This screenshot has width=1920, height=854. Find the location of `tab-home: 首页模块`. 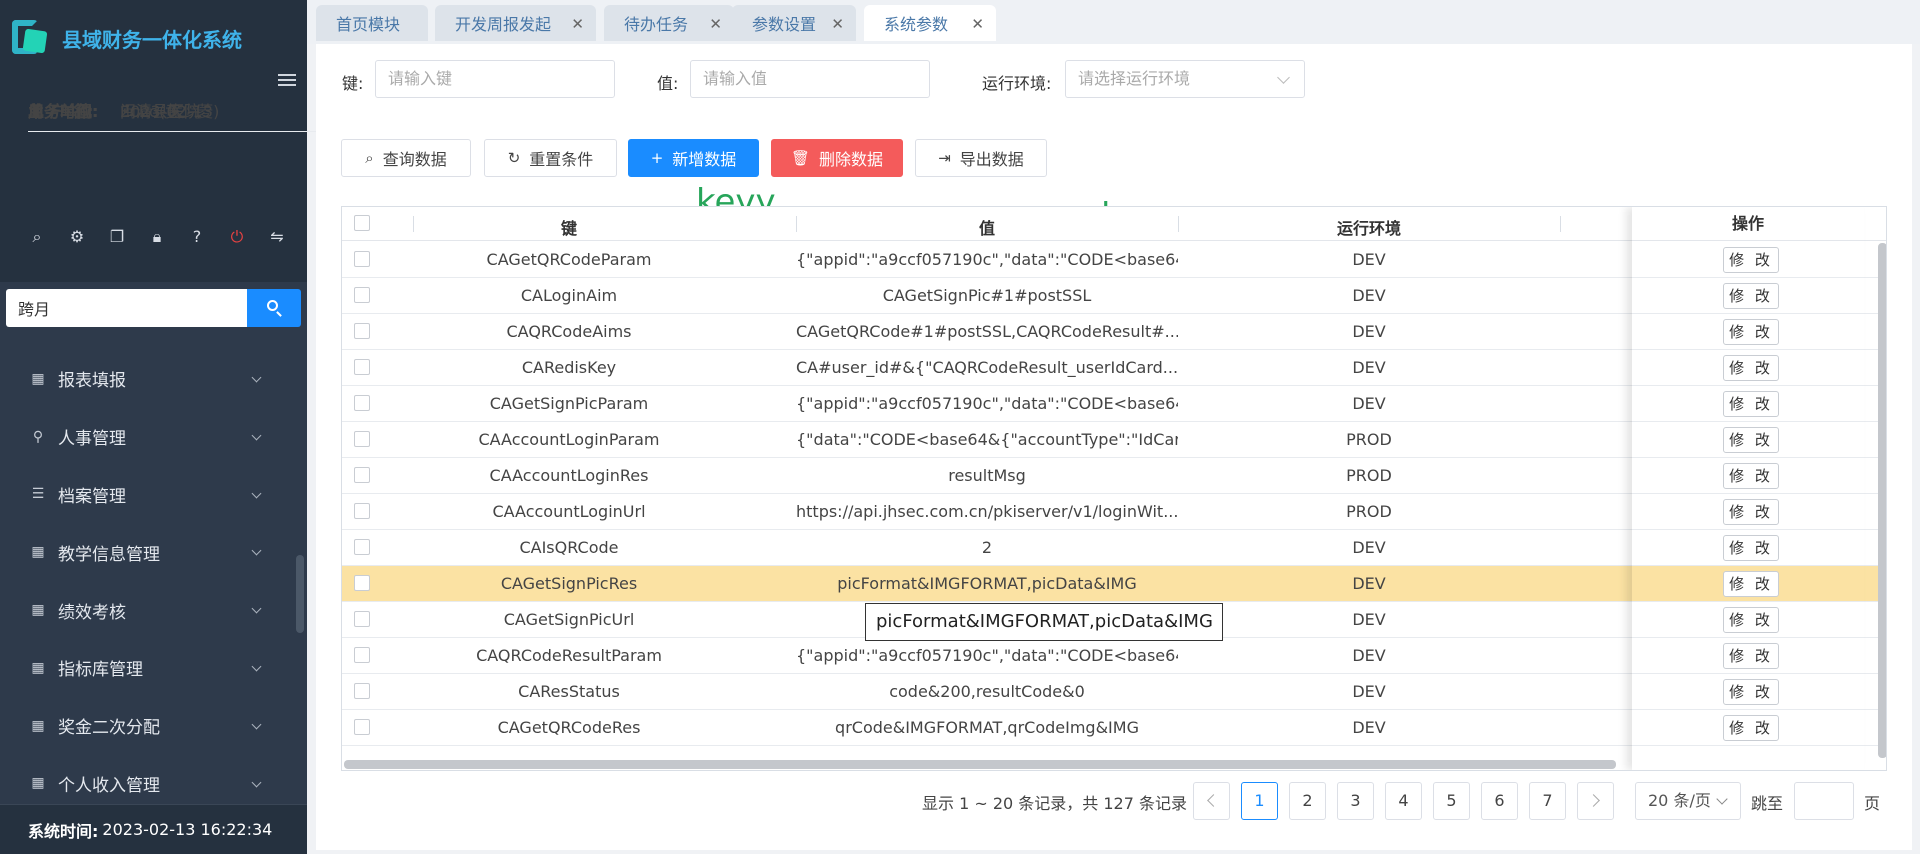

tab-home: 首页模块 is located at coordinates (372, 23).